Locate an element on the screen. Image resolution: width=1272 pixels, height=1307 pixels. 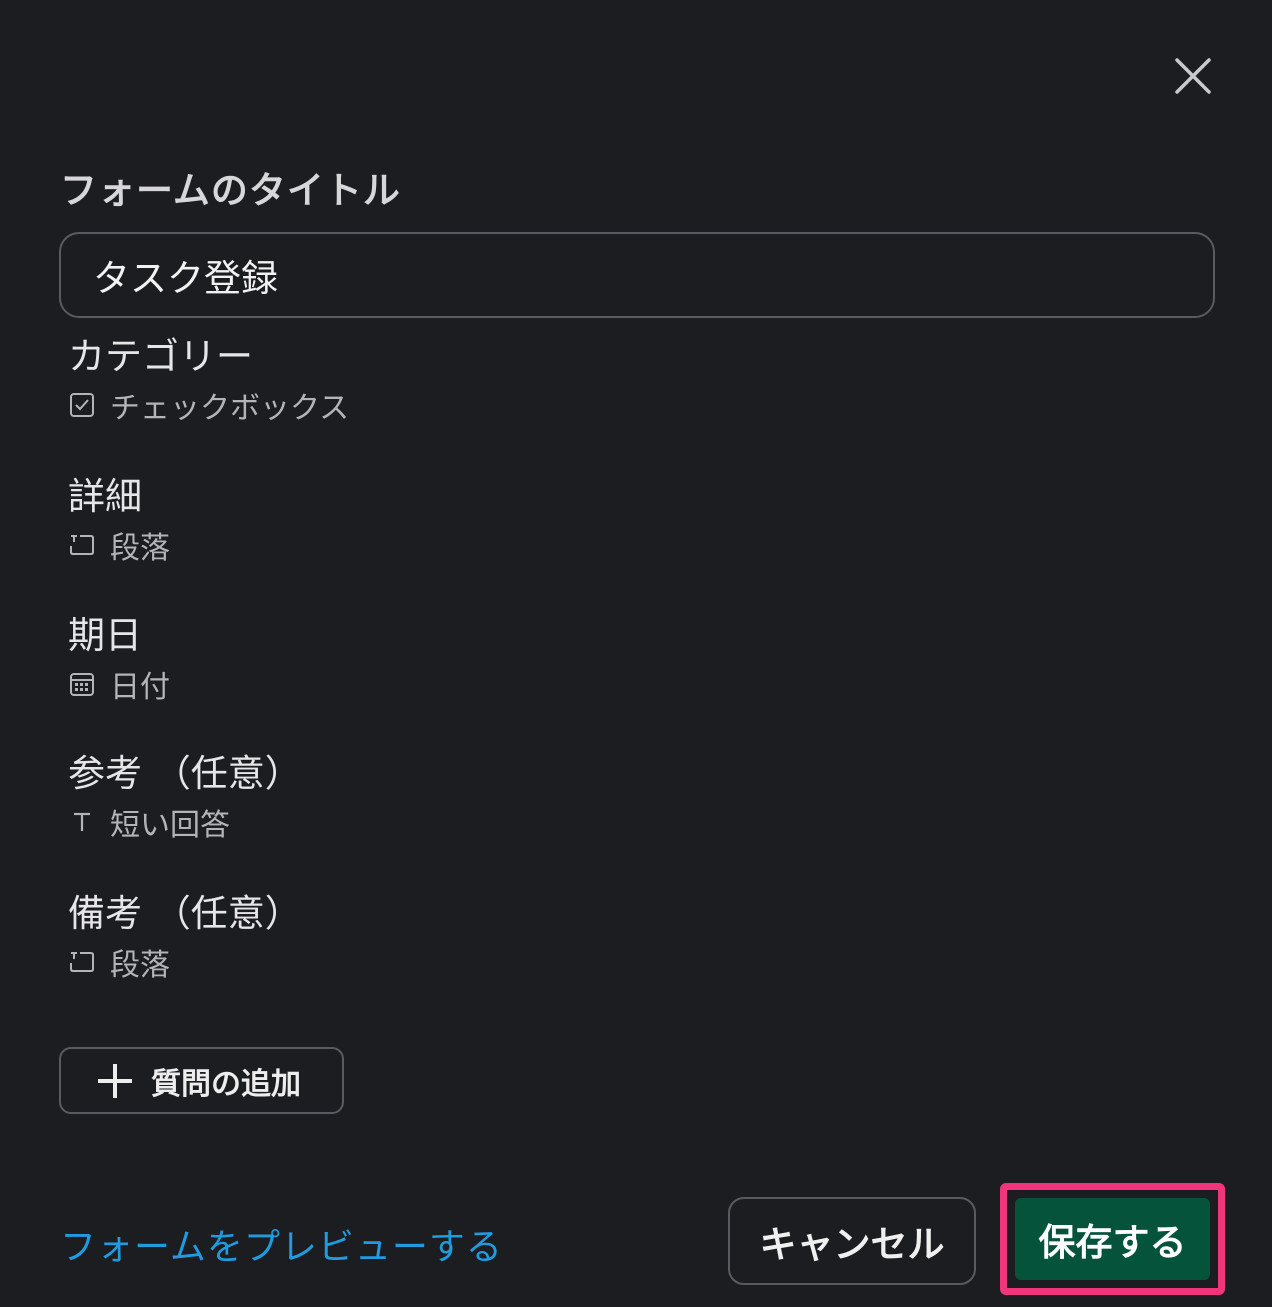
question-type: 短い回答 is located at coordinates (518, 822).